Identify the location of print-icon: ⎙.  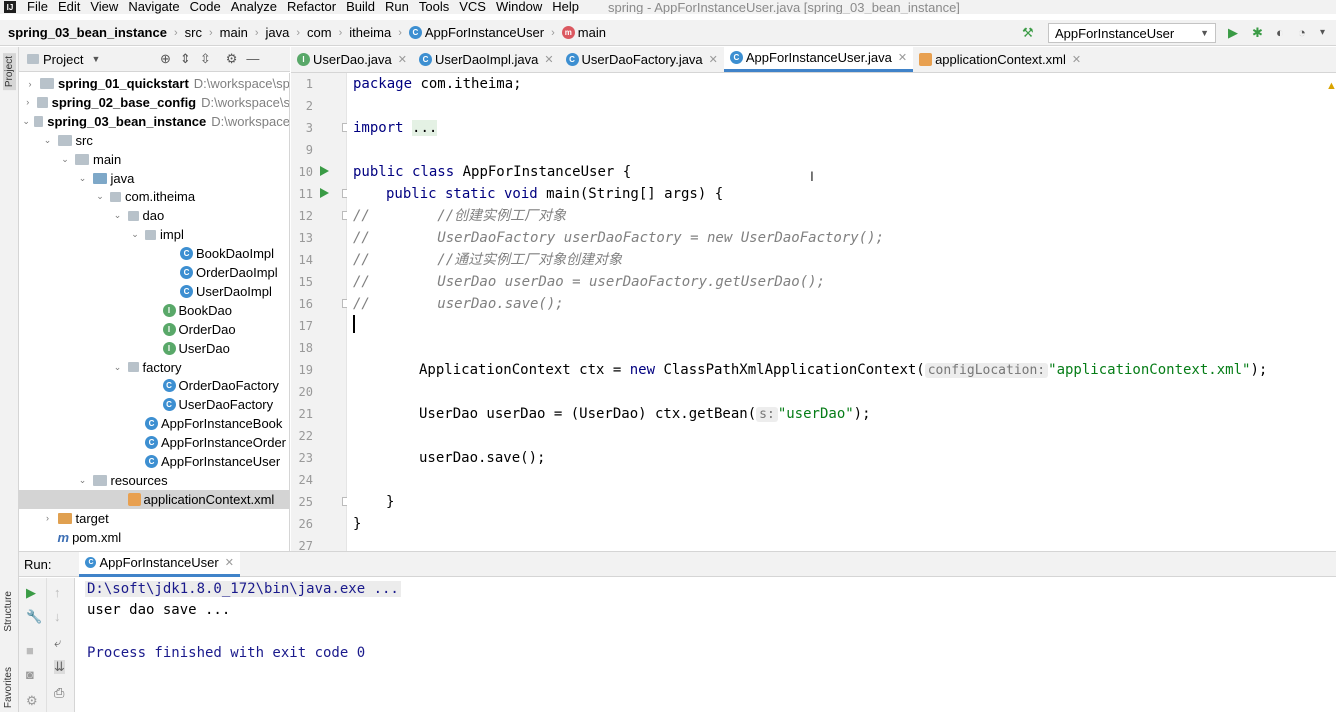
(59, 693).